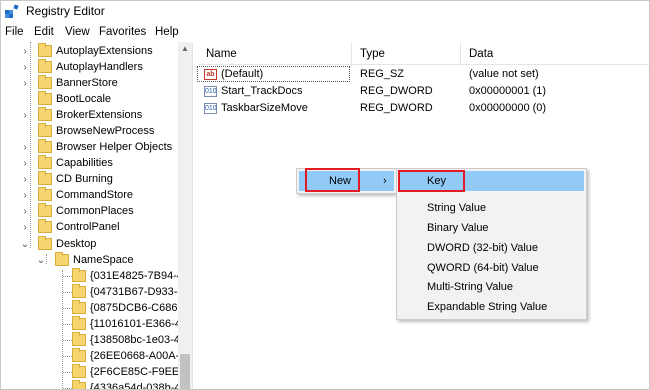  What do you see at coordinates (99, 115) in the screenshot?
I see `tree-item-label: BrokerExtensions` at bounding box center [99, 115].